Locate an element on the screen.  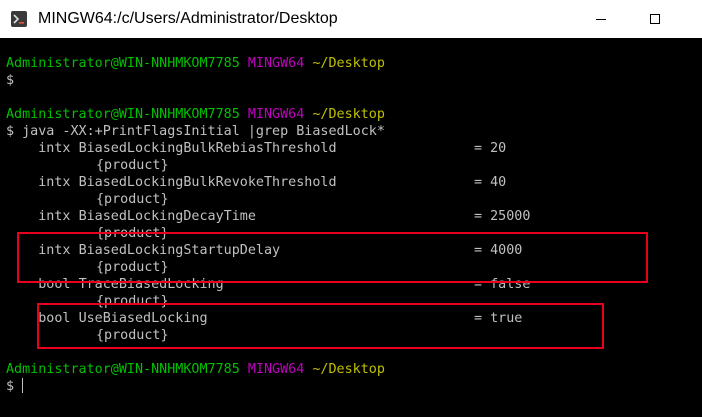
minimize-icon is located at coordinates (601, 19).